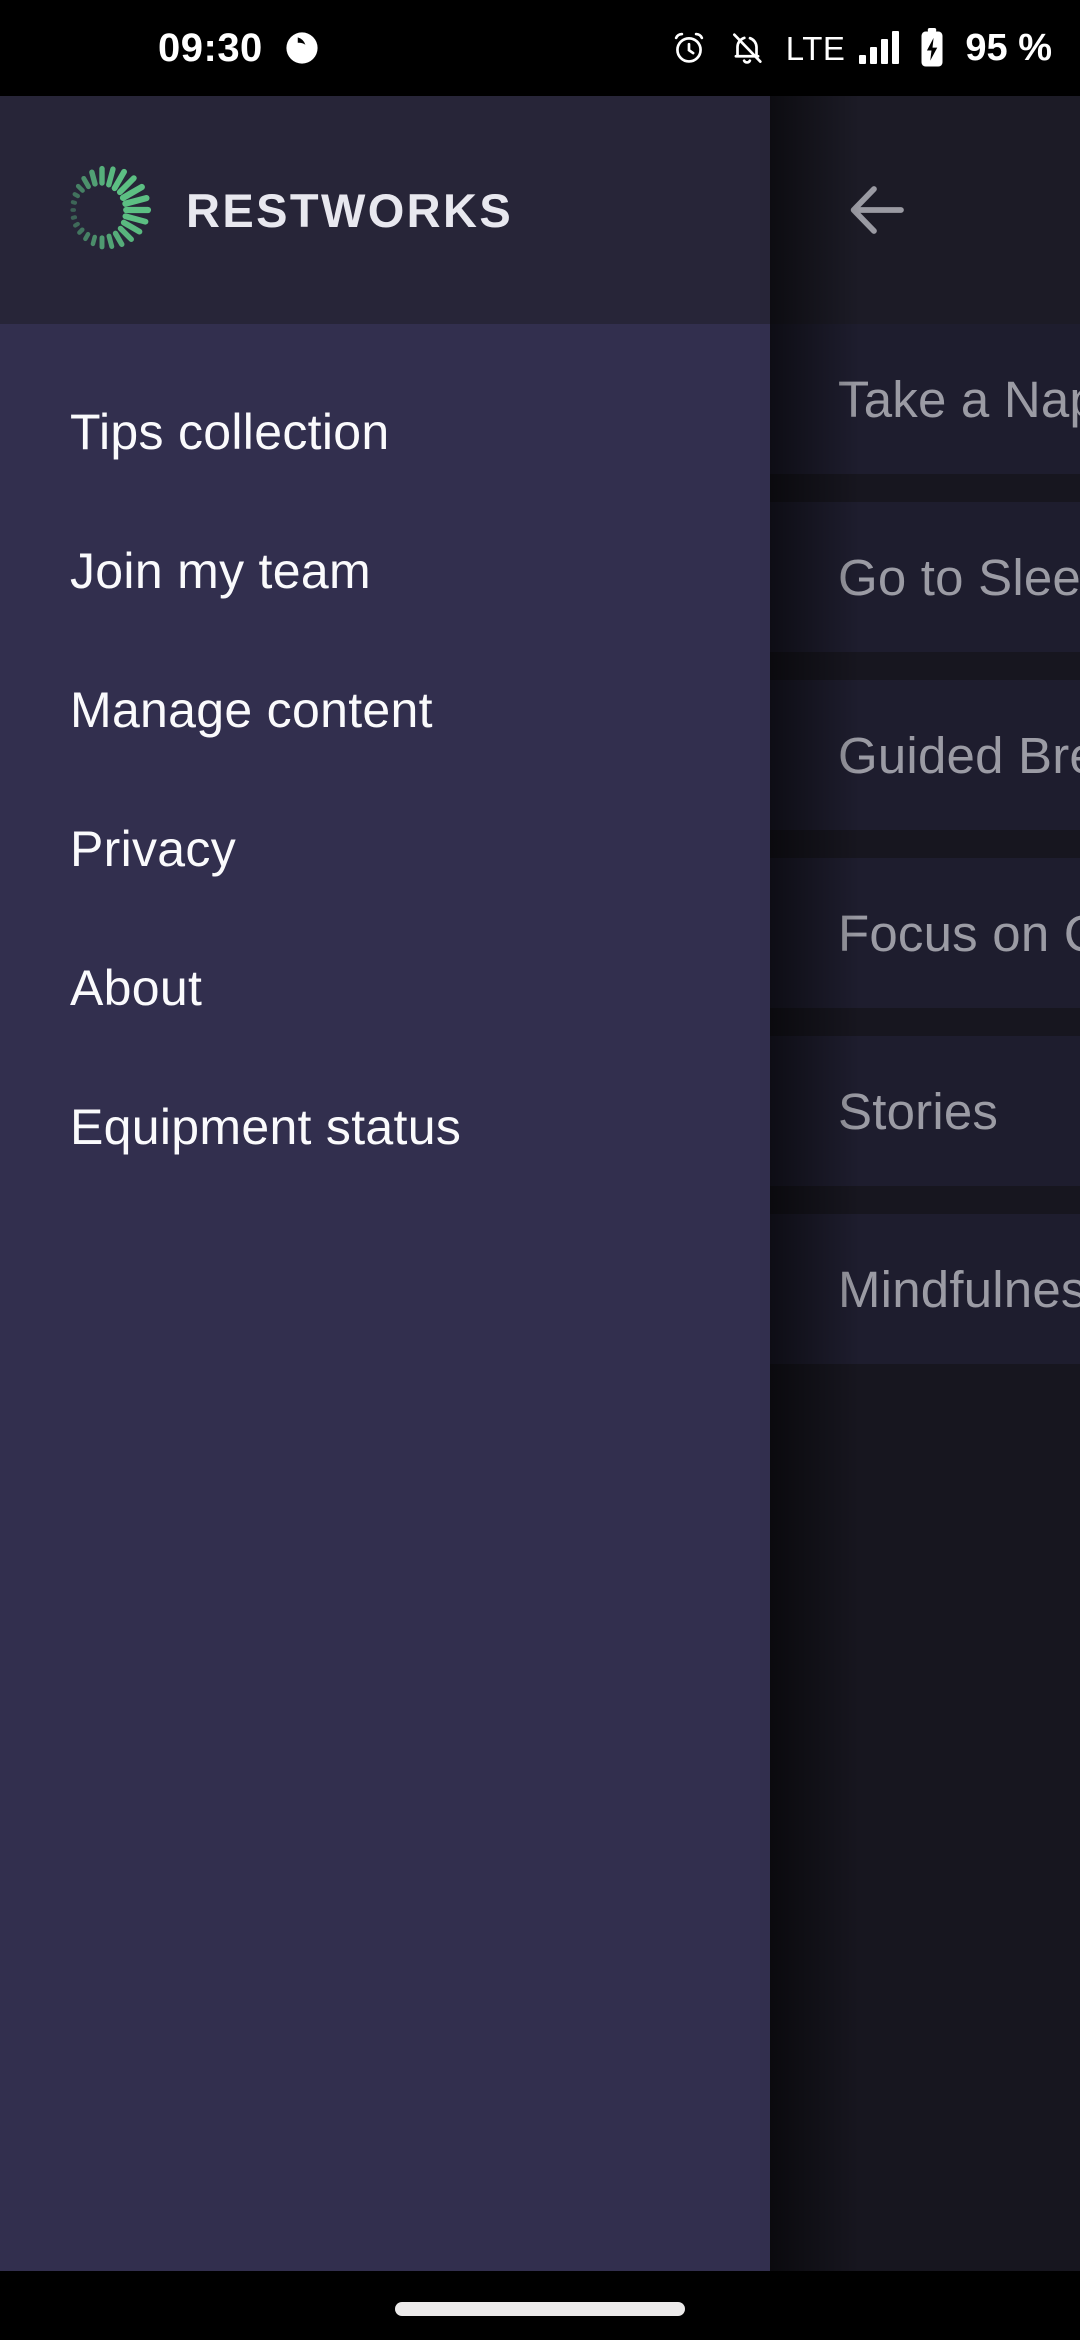 Image resolution: width=1080 pixels, height=2340 pixels. I want to click on signal-bars-icon, so click(879, 47).